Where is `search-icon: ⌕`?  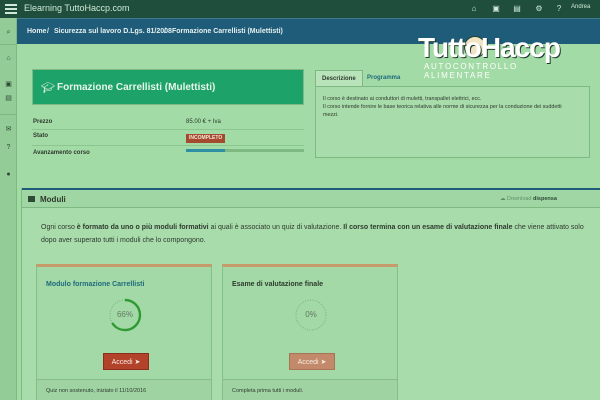 search-icon: ⌕ is located at coordinates (8, 32).